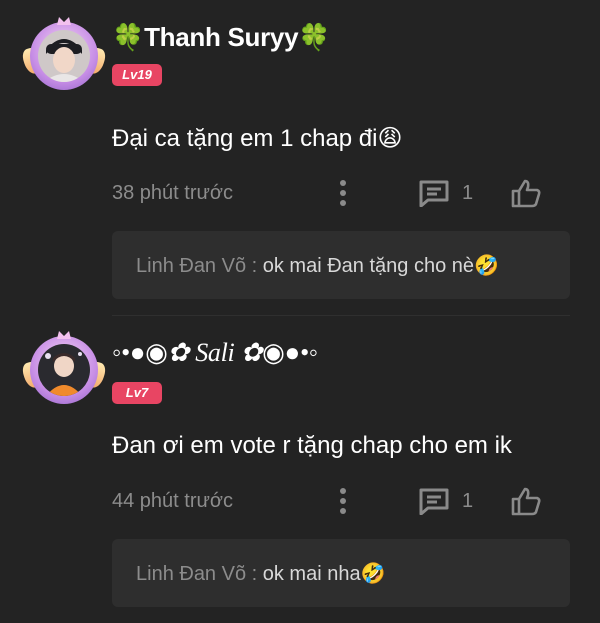 The image size is (600, 623). Describe the element at coordinates (341, 315) in the screenshot. I see `divider` at that location.